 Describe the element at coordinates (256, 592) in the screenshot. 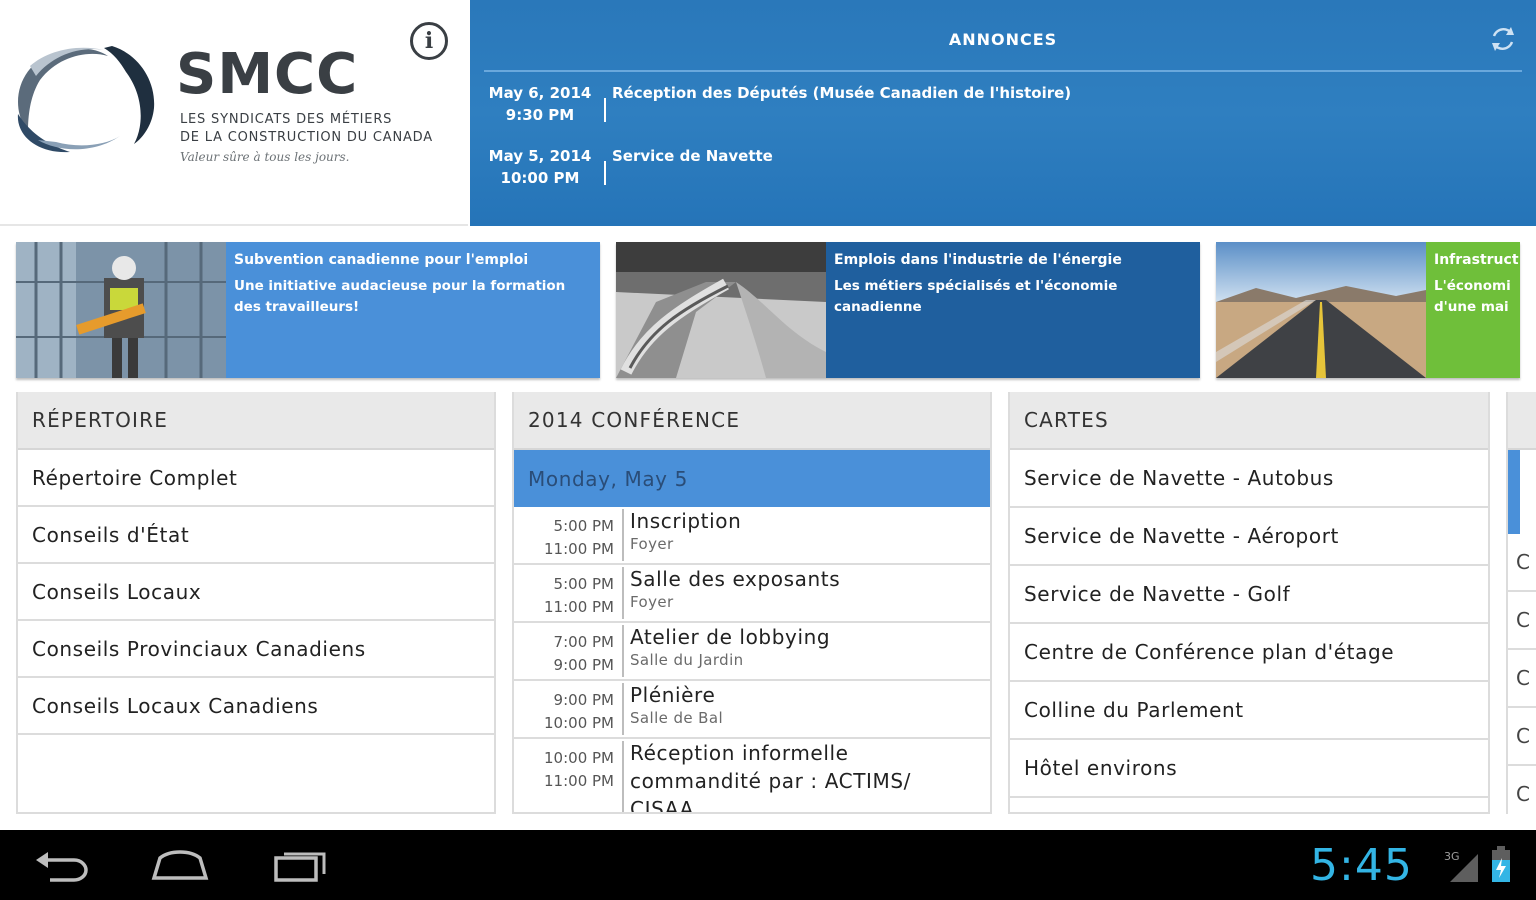

I see `directory-item: Conseils Locaux` at that location.